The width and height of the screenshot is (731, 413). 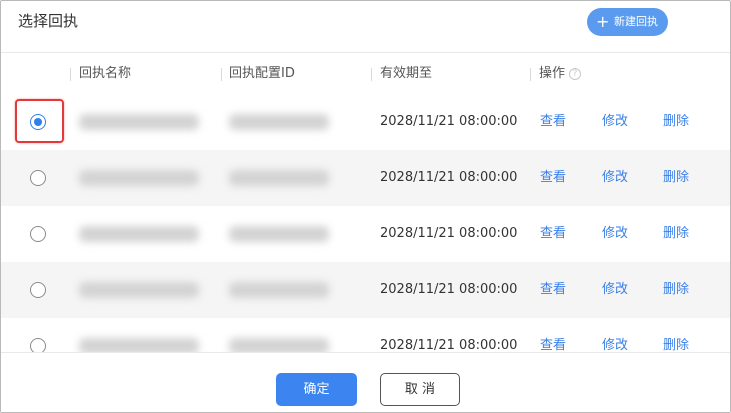 I want to click on new-receipt-button: + 新建回执, so click(x=627, y=22).